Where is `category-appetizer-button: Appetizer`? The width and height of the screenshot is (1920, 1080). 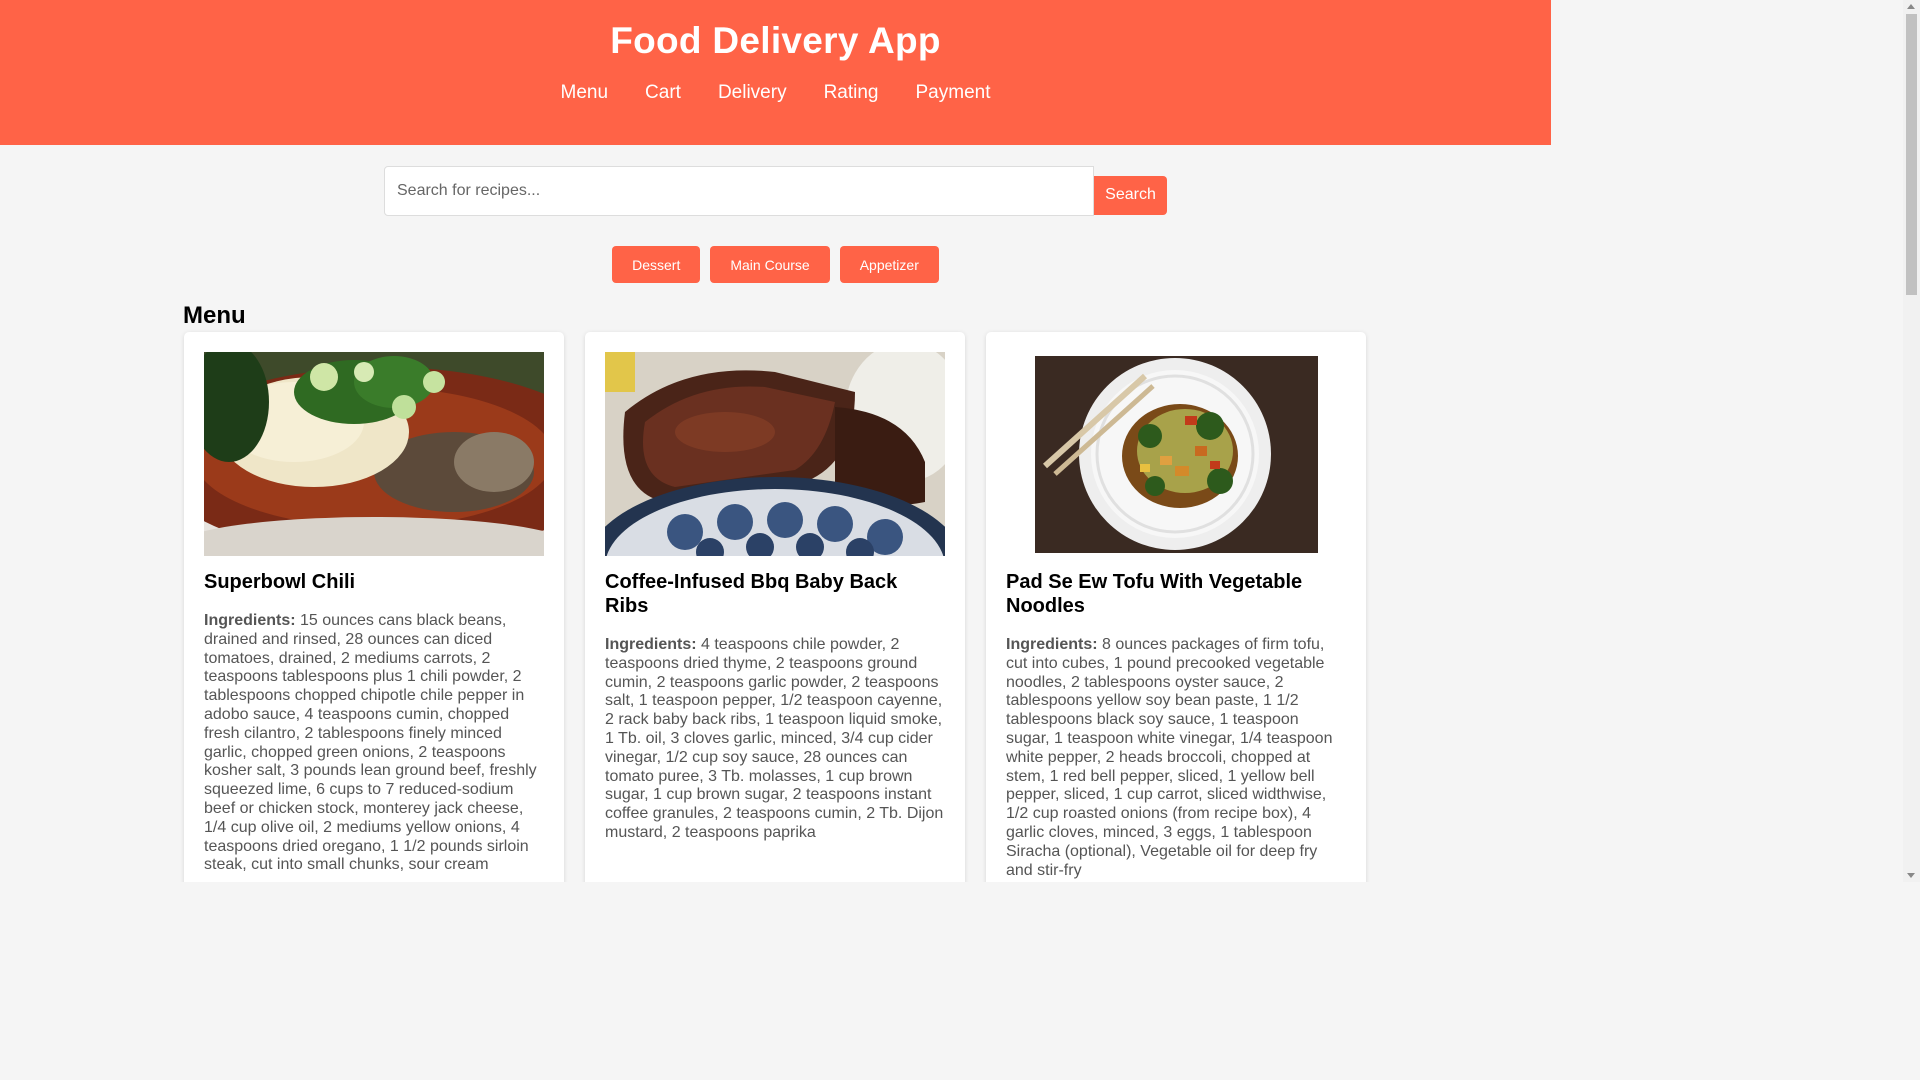 category-appetizer-button: Appetizer is located at coordinates (889, 264).